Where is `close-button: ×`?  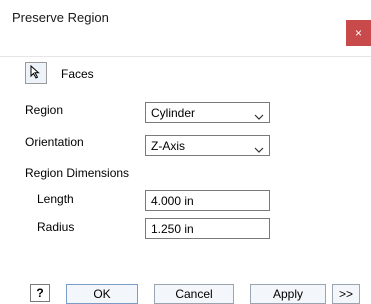 close-button: × is located at coordinates (358, 33).